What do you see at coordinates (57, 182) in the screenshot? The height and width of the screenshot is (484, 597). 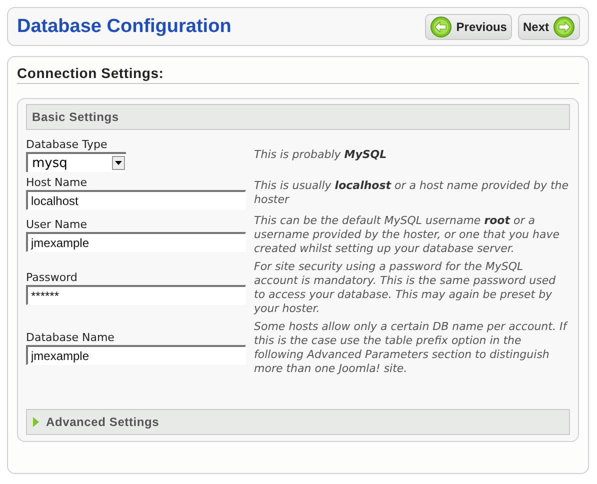 I see `field-label: Host Name` at bounding box center [57, 182].